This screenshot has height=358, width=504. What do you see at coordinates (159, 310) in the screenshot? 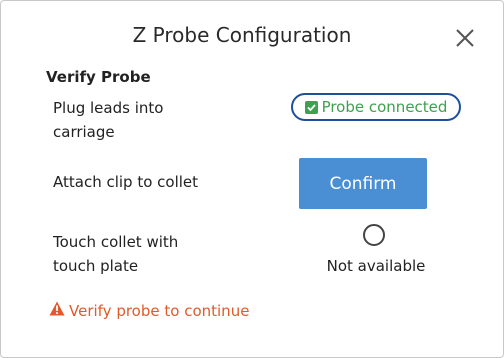
I see `warning-text: Verify probe to continue` at bounding box center [159, 310].